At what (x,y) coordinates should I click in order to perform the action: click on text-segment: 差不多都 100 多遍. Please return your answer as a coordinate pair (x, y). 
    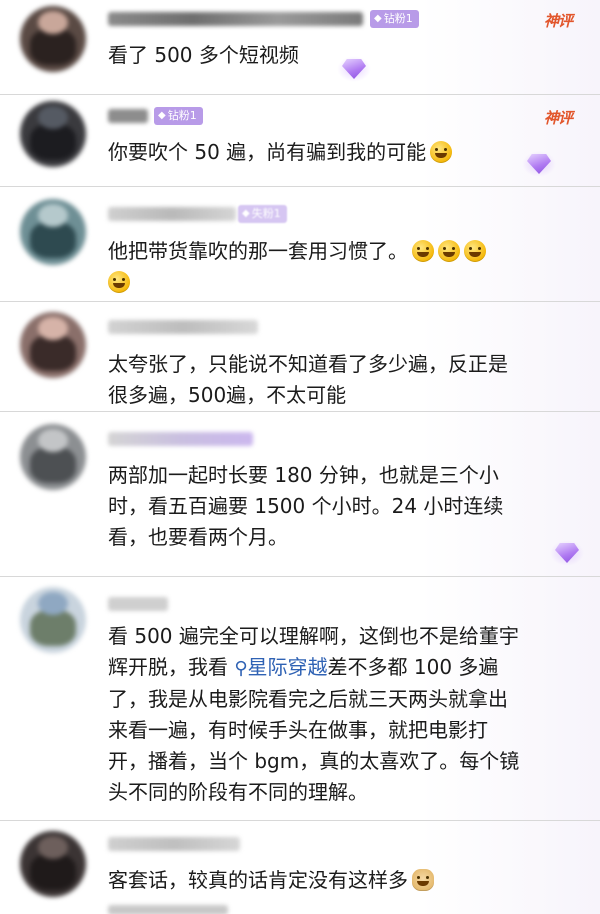
    Looking at the image, I should click on (413, 667).